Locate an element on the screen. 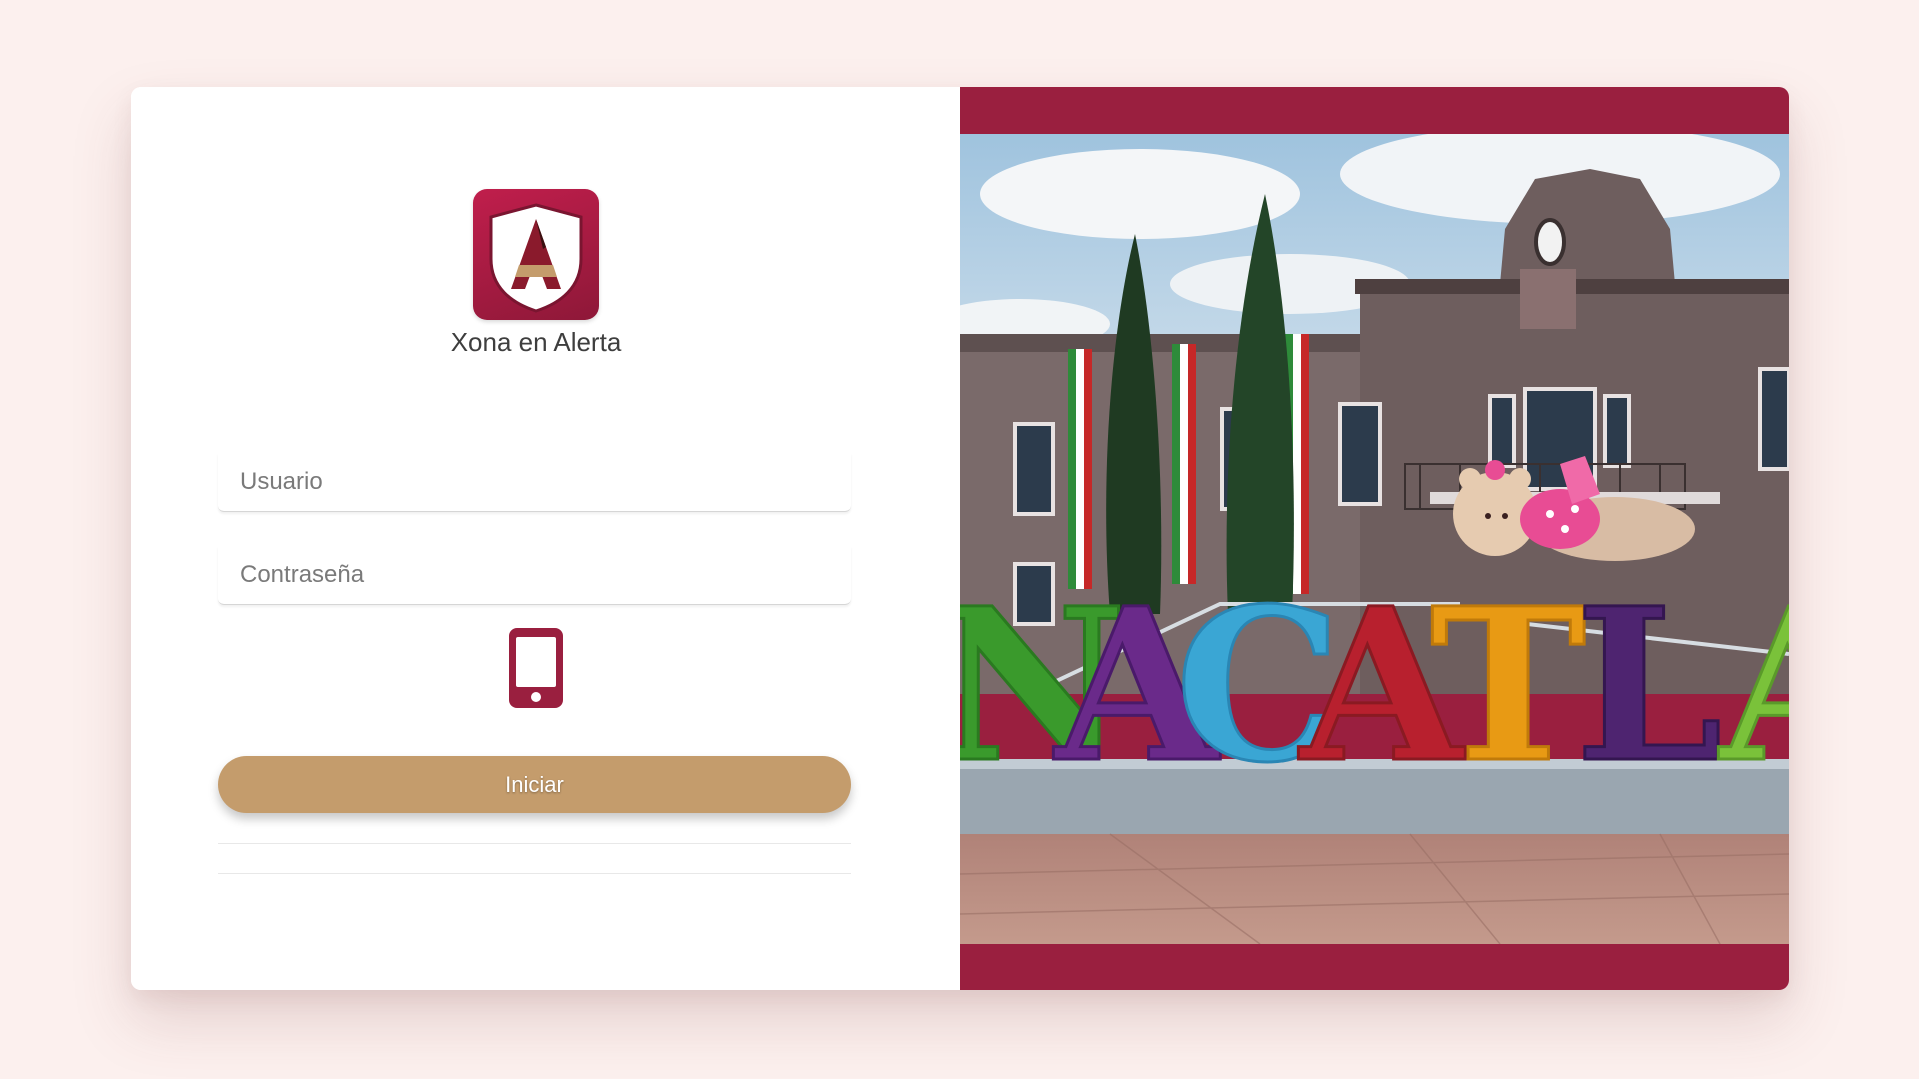  password-field is located at coordinates (534, 575).